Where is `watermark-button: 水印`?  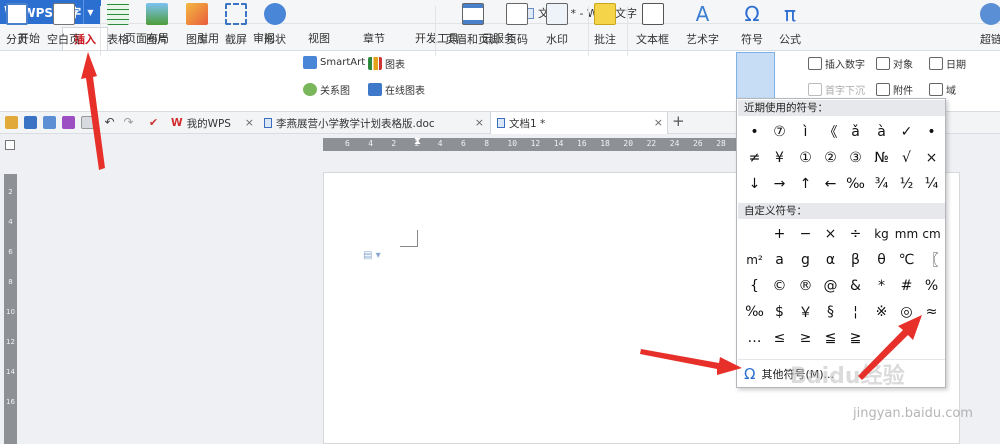
watermark-button: 水印 is located at coordinates (557, 25).